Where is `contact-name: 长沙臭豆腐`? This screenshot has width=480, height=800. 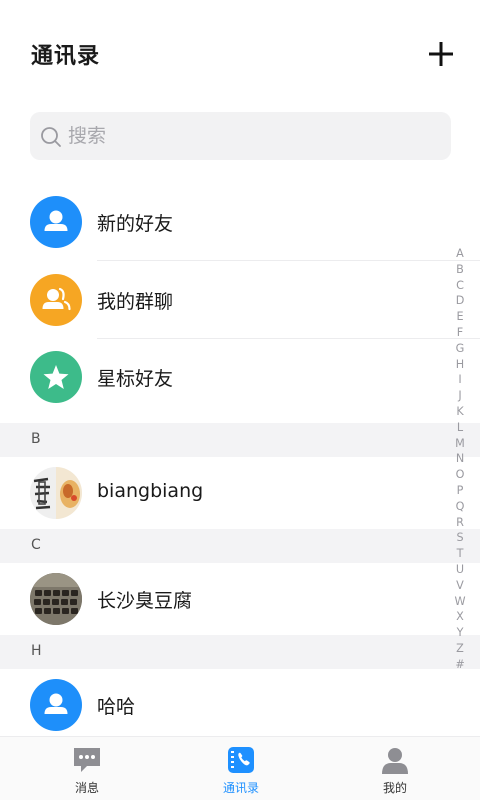 contact-name: 长沙臭豆腐 is located at coordinates (145, 601).